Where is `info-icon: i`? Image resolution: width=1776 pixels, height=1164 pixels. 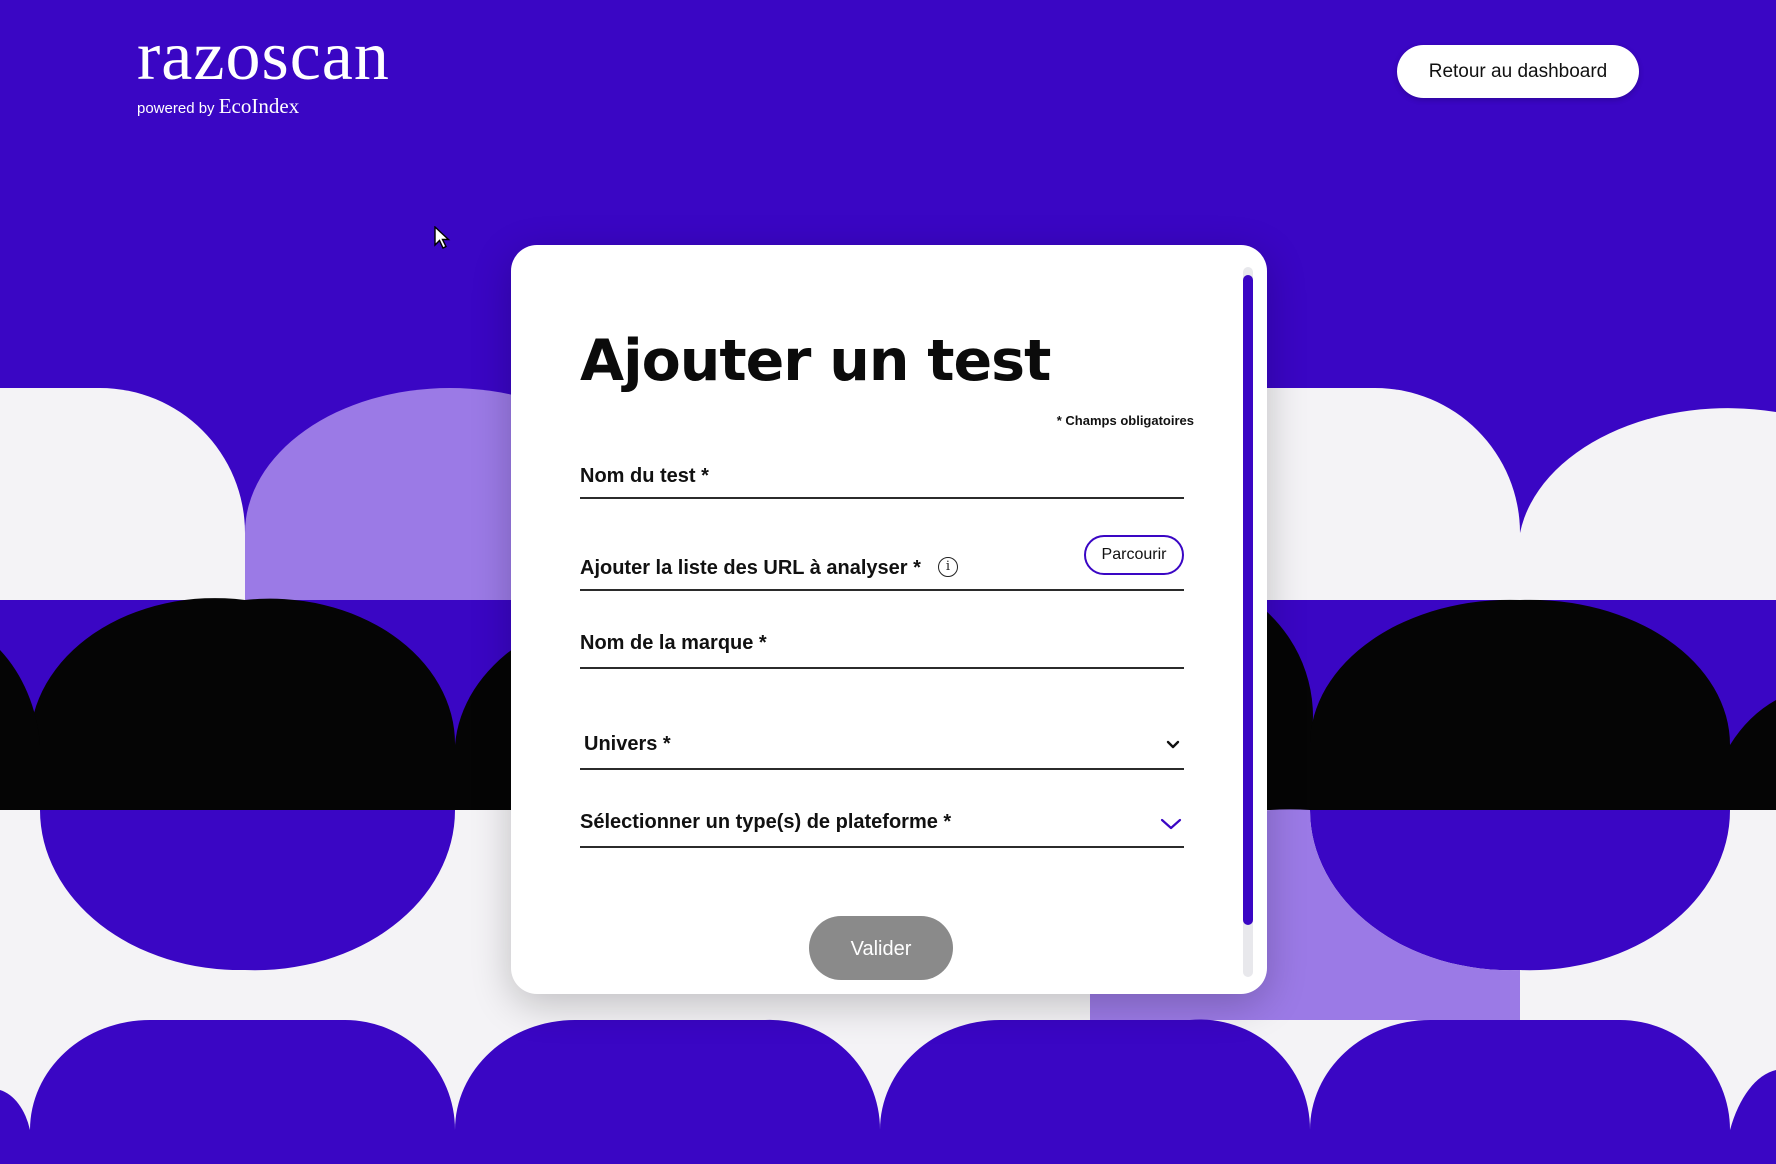
info-icon: i is located at coordinates (948, 567).